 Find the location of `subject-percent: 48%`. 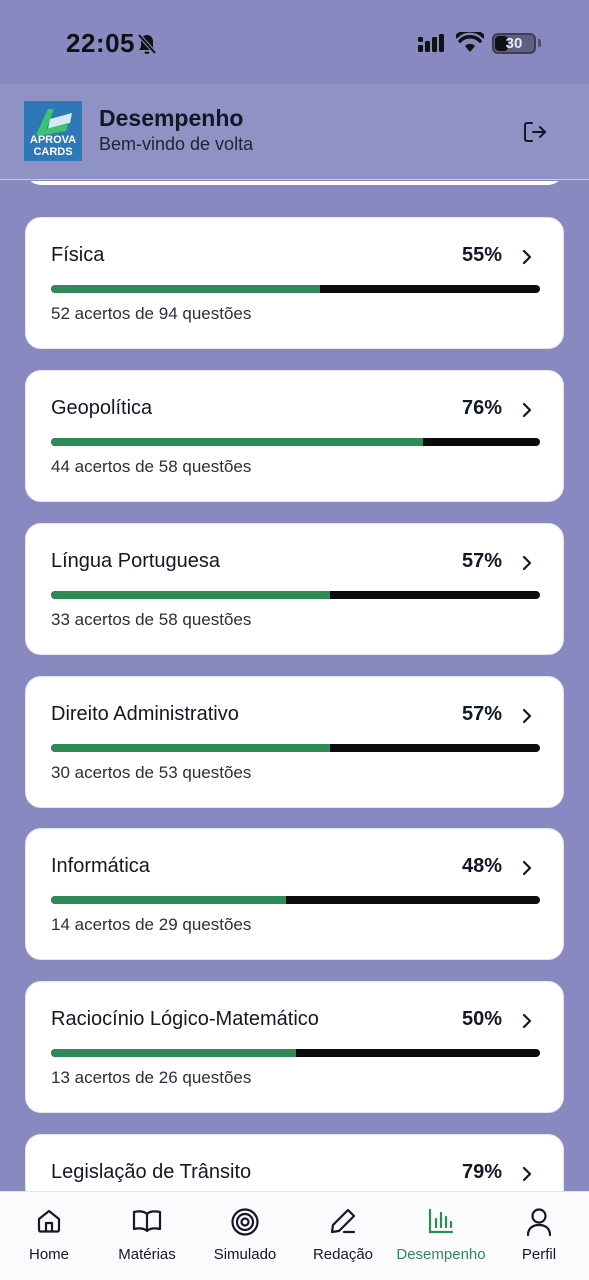

subject-percent: 48% is located at coordinates (481, 866).